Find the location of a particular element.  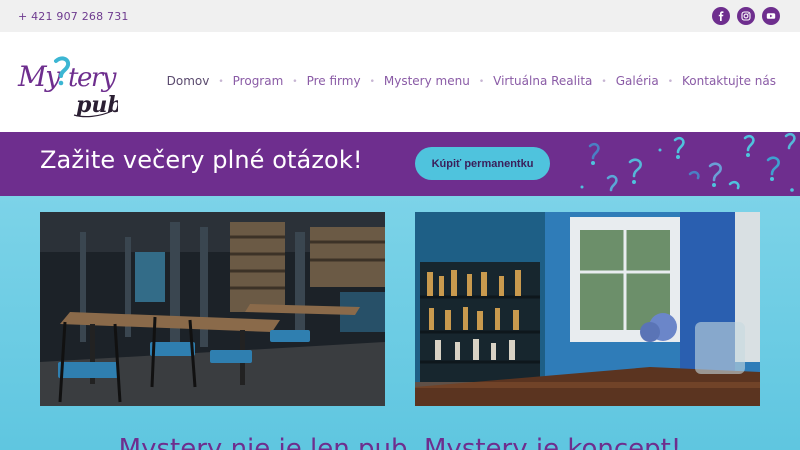

facebook-icon is located at coordinates (721, 16).